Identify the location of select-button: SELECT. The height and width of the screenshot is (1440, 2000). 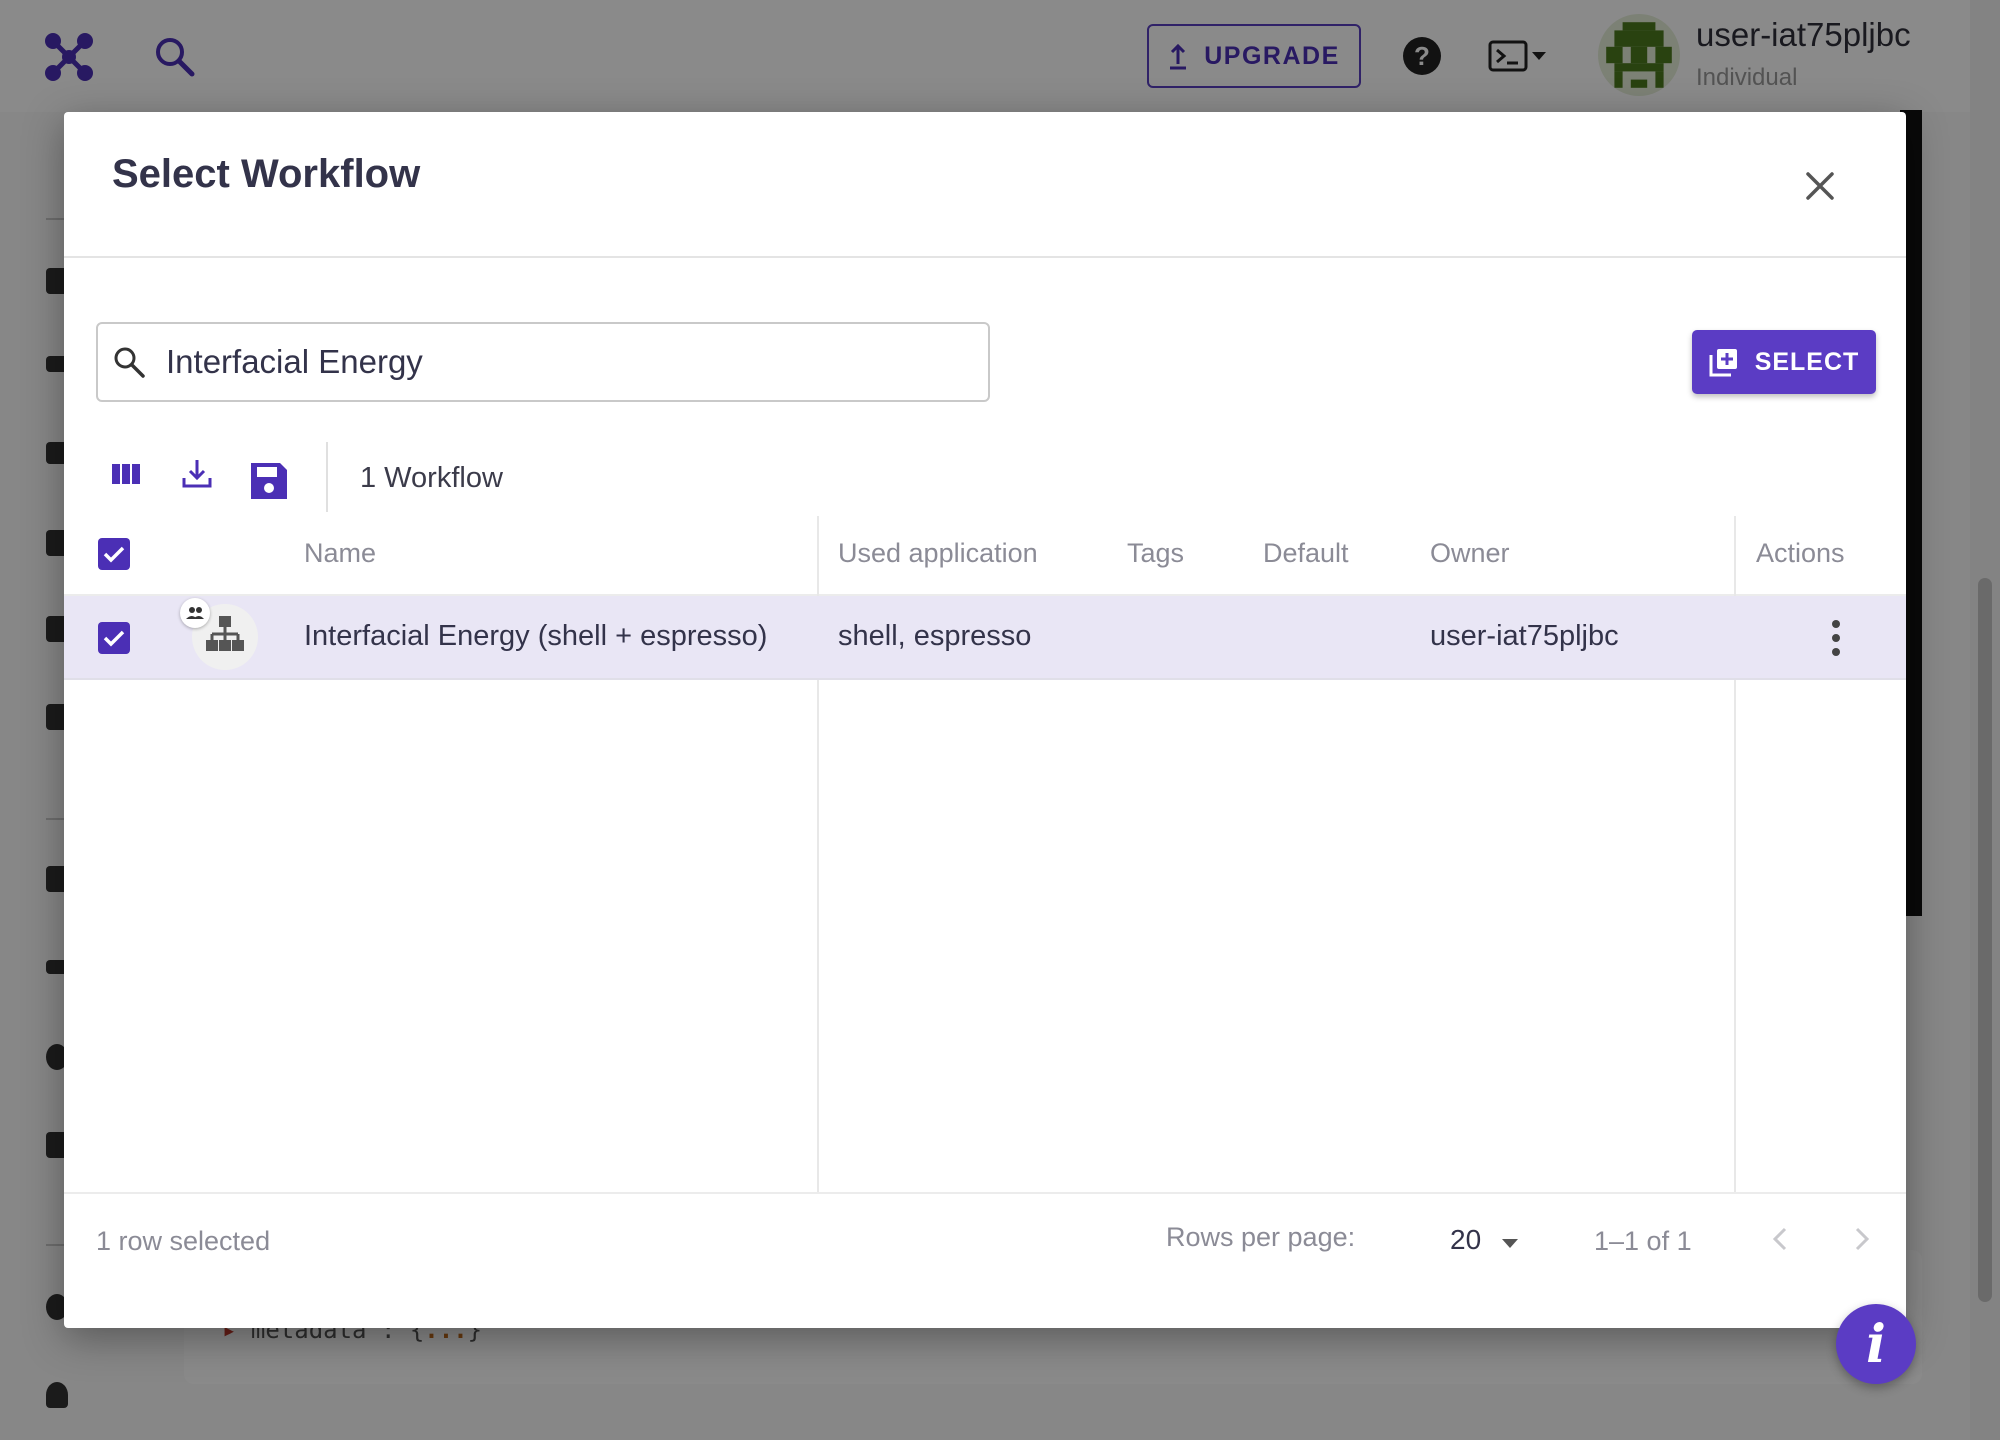
(1784, 362).